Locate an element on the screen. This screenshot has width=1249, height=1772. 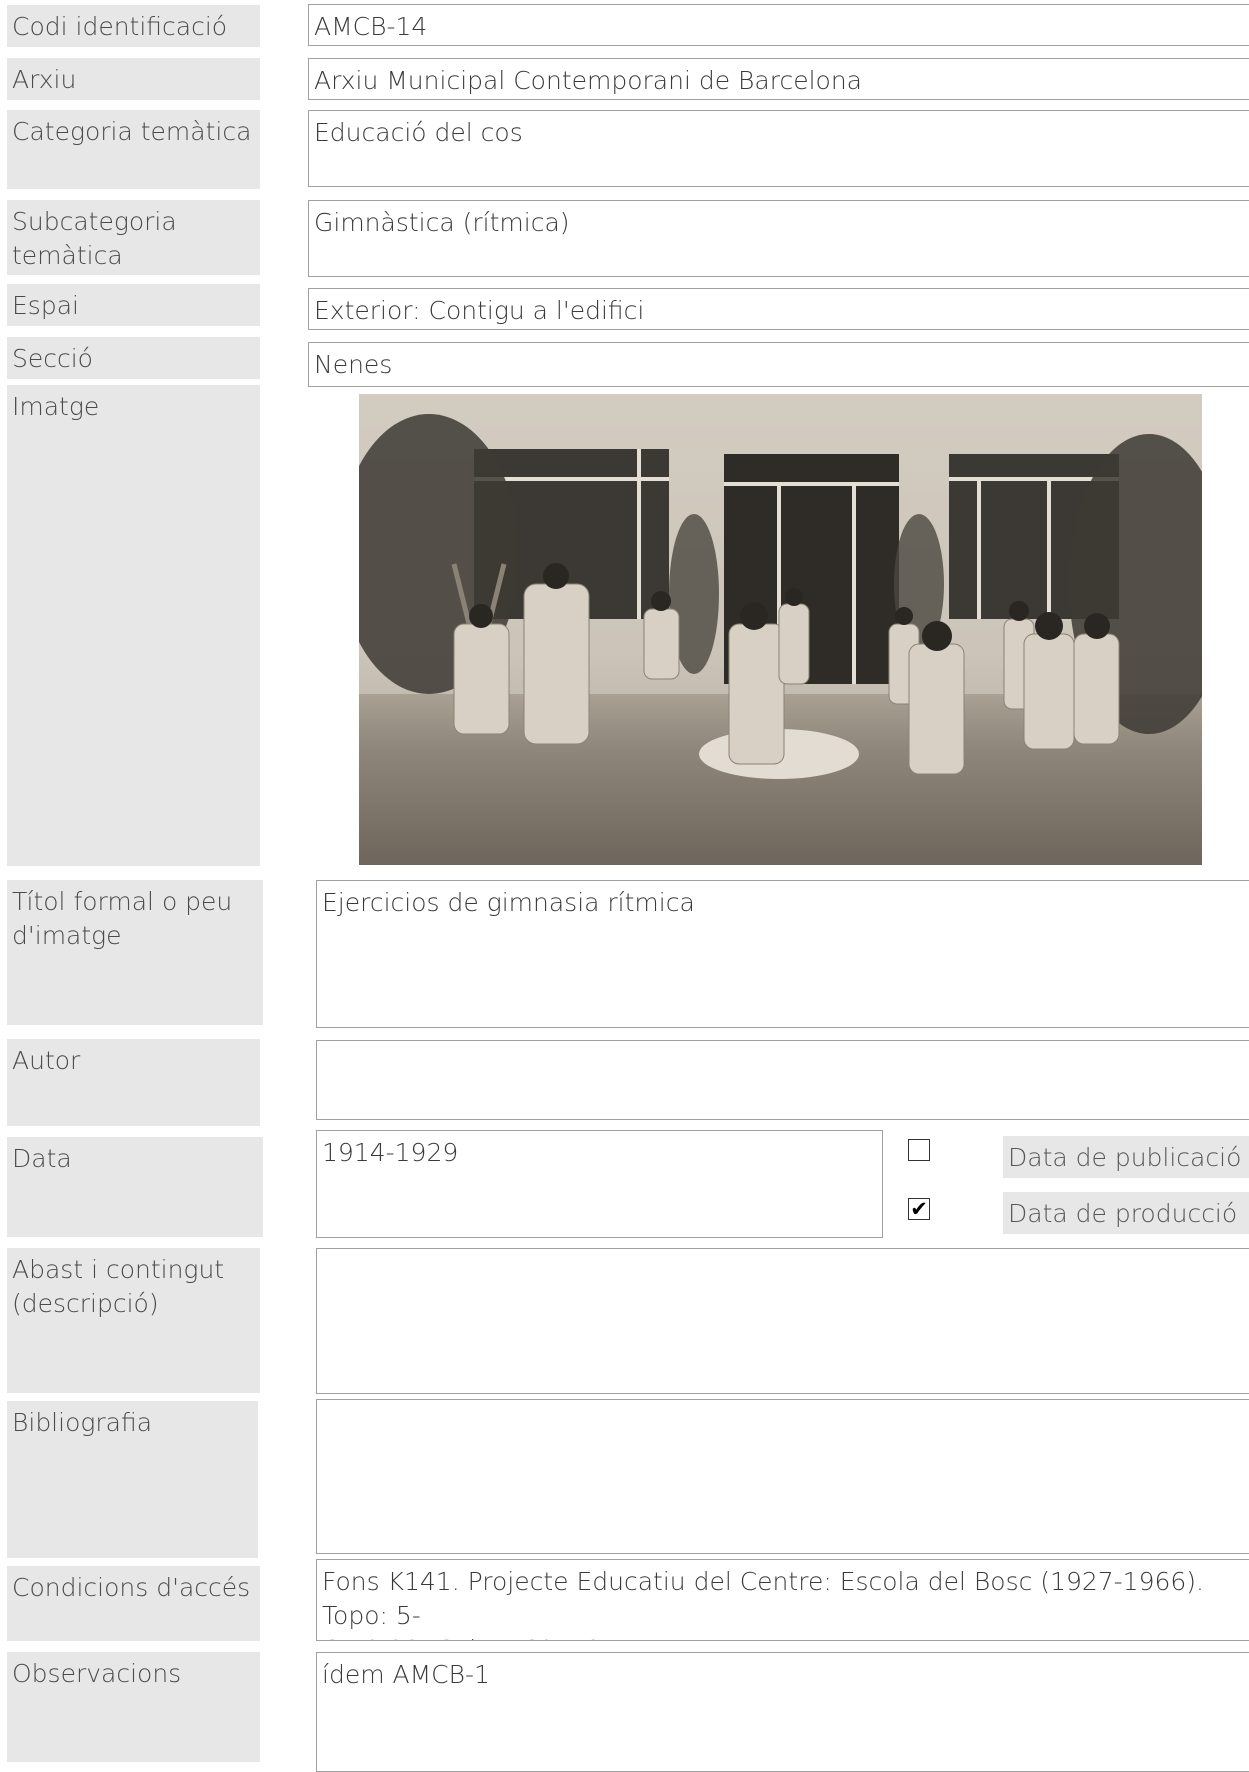
category-field: Educació del cos is located at coordinates (778, 148).